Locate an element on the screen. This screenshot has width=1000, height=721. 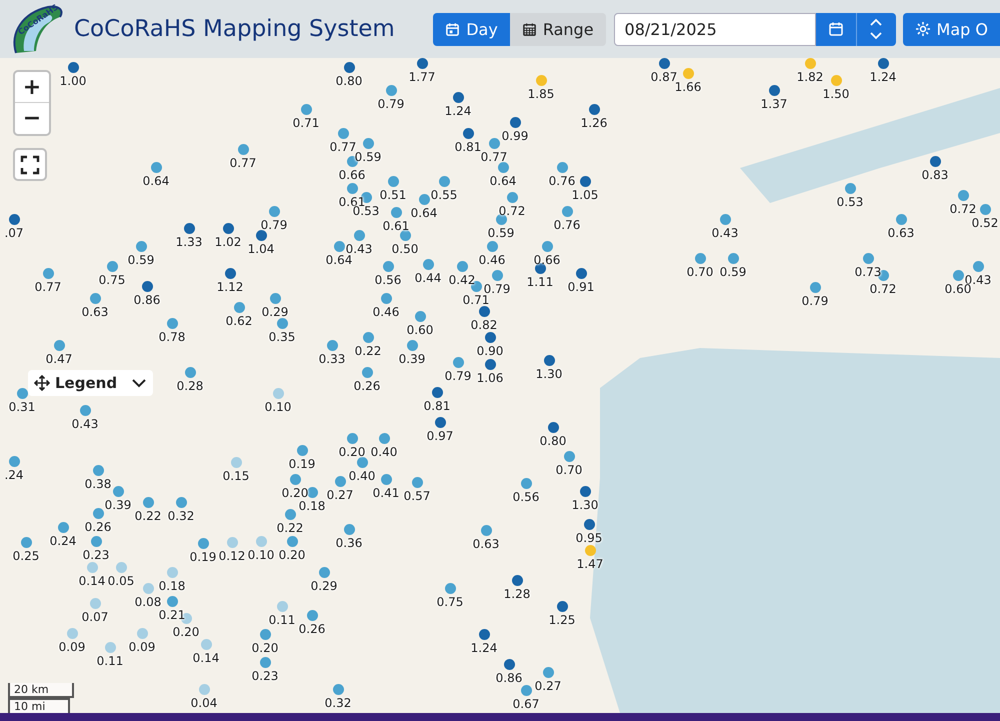
date-stepper-button is located at coordinates (876, 29).